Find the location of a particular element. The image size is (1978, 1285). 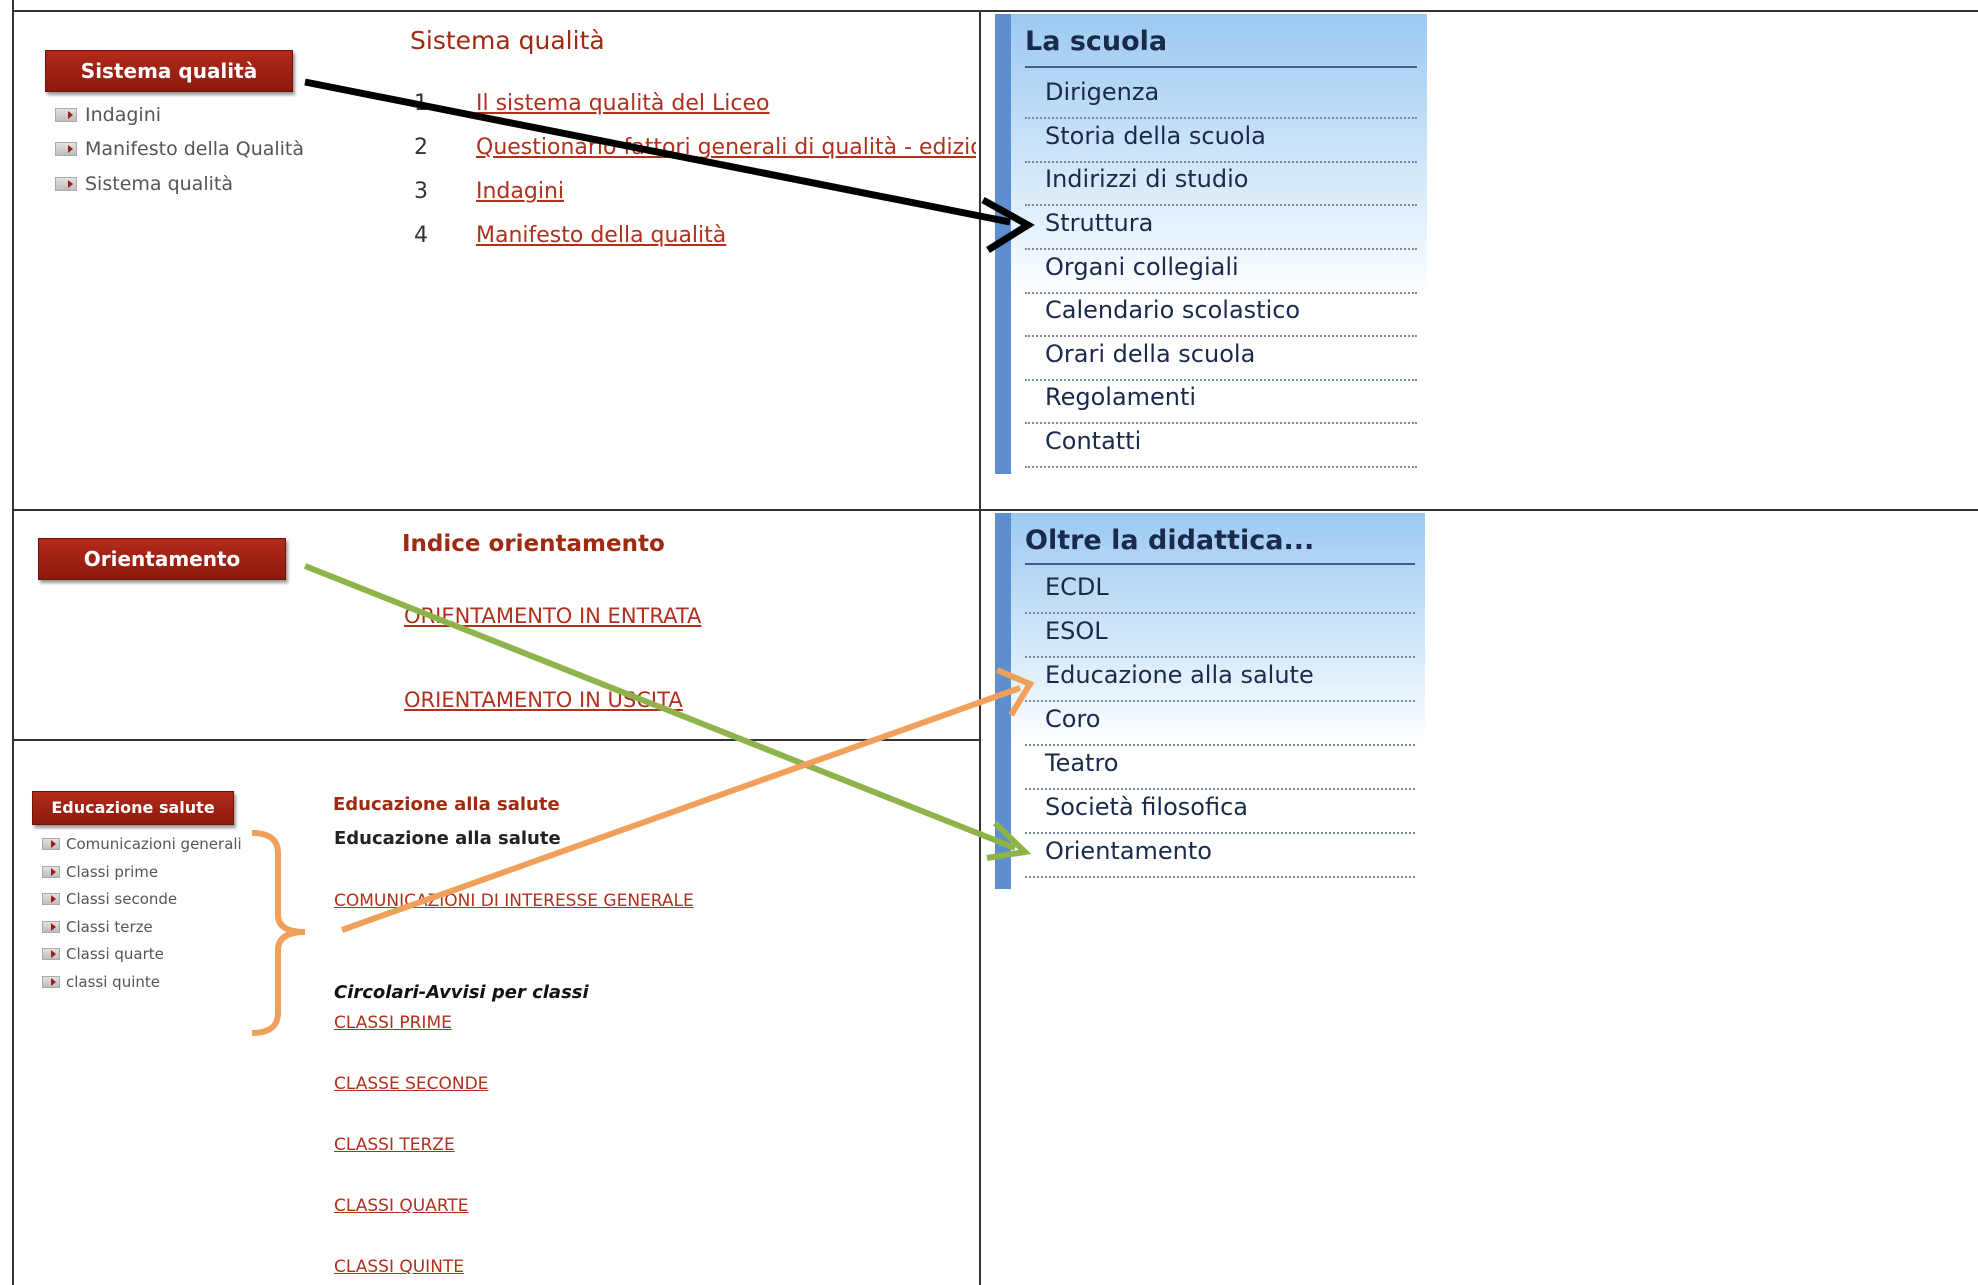

educazione-salute-button: Educazione salute is located at coordinates (133, 808).